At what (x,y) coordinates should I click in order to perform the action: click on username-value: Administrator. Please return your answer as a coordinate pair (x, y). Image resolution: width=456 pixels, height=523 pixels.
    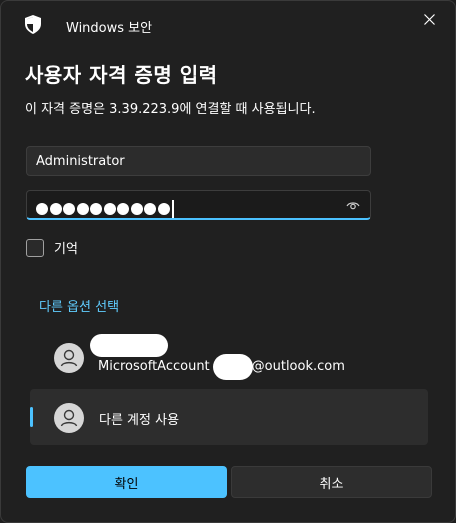
    Looking at the image, I should click on (80, 161).